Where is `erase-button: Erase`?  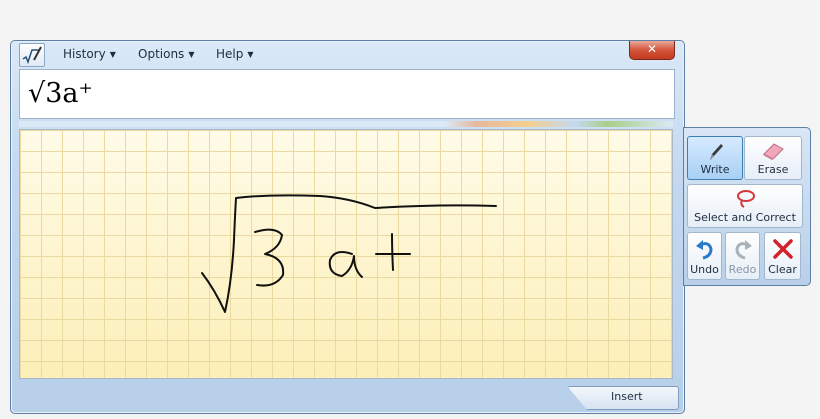 erase-button: Erase is located at coordinates (773, 158).